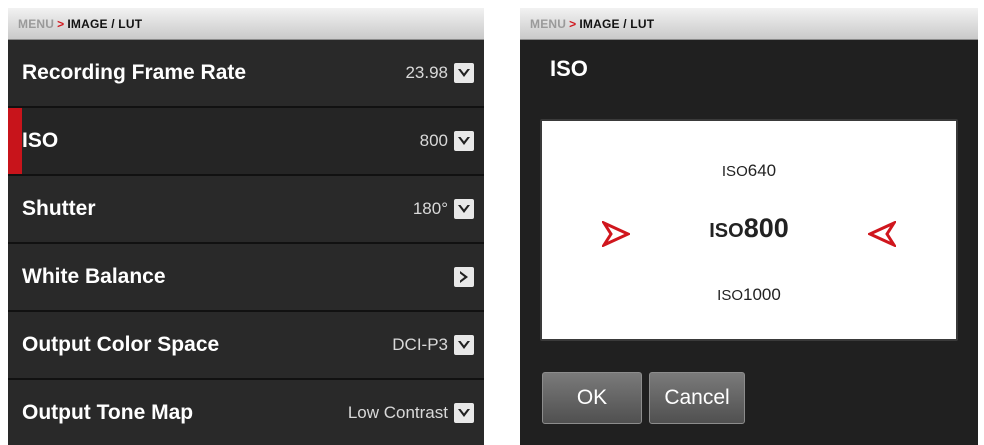  What do you see at coordinates (134, 72) in the screenshot?
I see `menu-item-label: Recording Frame Rate` at bounding box center [134, 72].